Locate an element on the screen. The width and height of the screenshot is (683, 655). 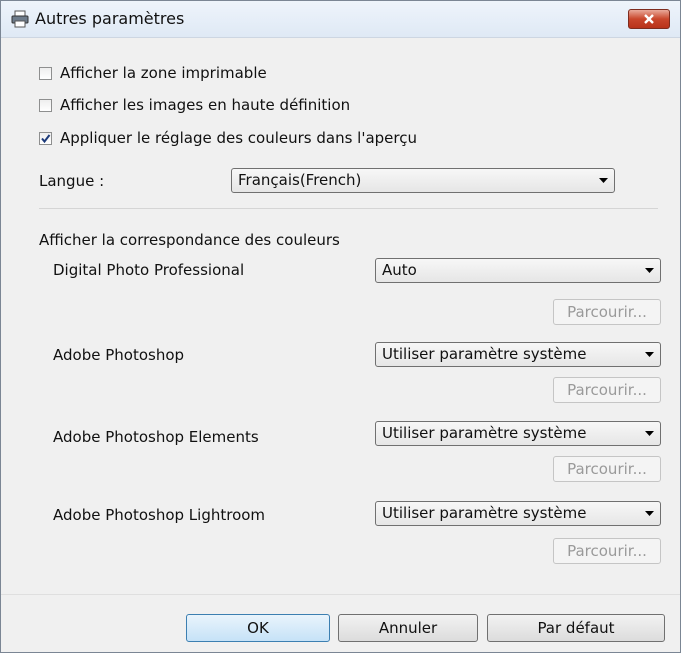
lightroom-color-select: Utiliser paramètre système is located at coordinates (518, 513).